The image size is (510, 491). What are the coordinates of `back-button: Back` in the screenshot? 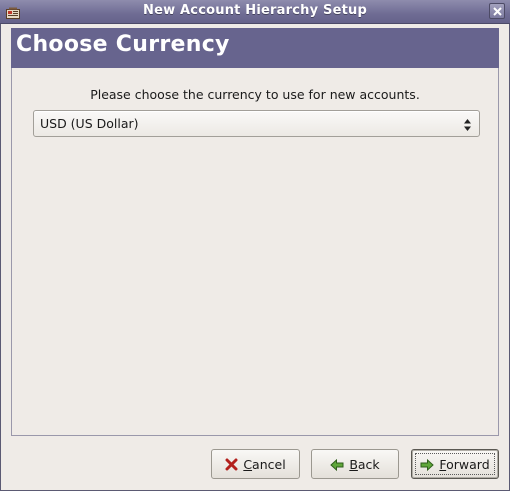 It's located at (355, 464).